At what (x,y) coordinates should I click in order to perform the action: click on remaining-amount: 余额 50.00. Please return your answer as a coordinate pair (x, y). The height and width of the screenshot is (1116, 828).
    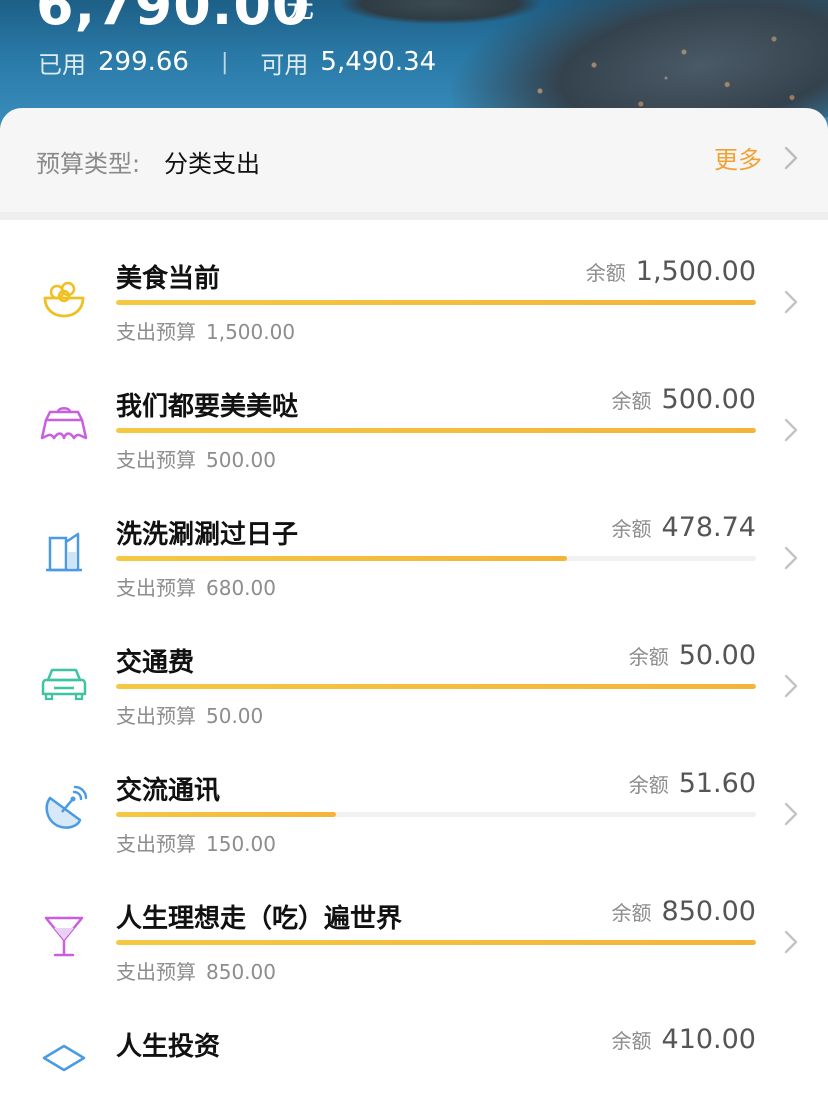
    Looking at the image, I should click on (692, 655).